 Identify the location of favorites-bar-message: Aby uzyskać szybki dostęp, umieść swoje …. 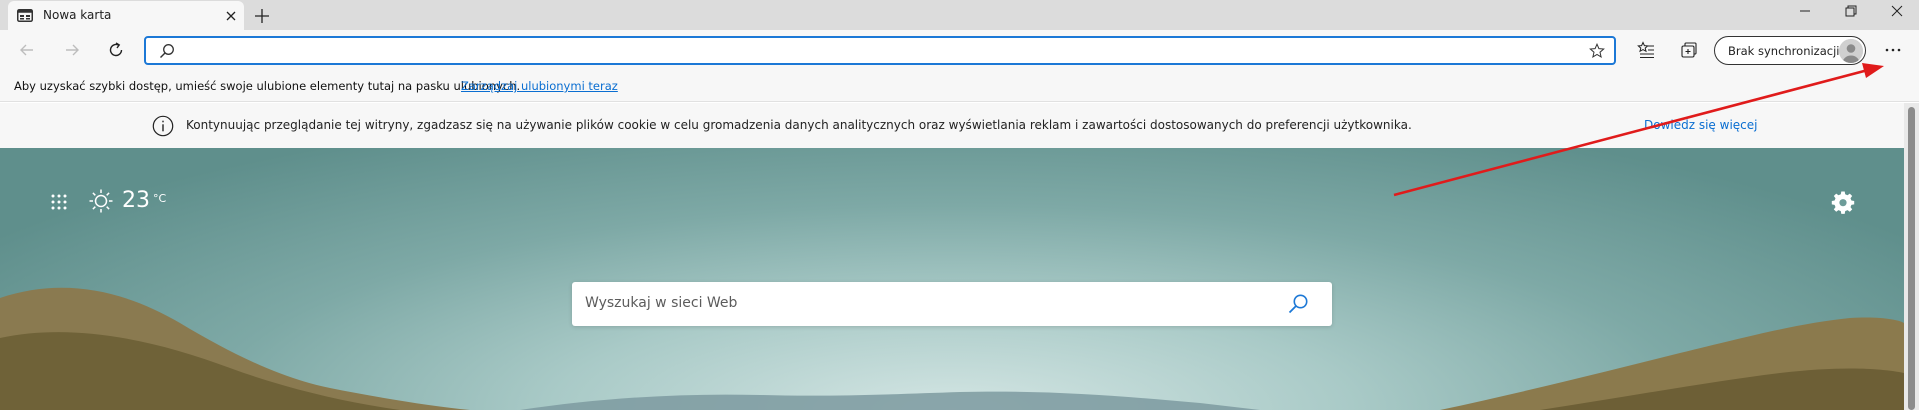
(267, 86).